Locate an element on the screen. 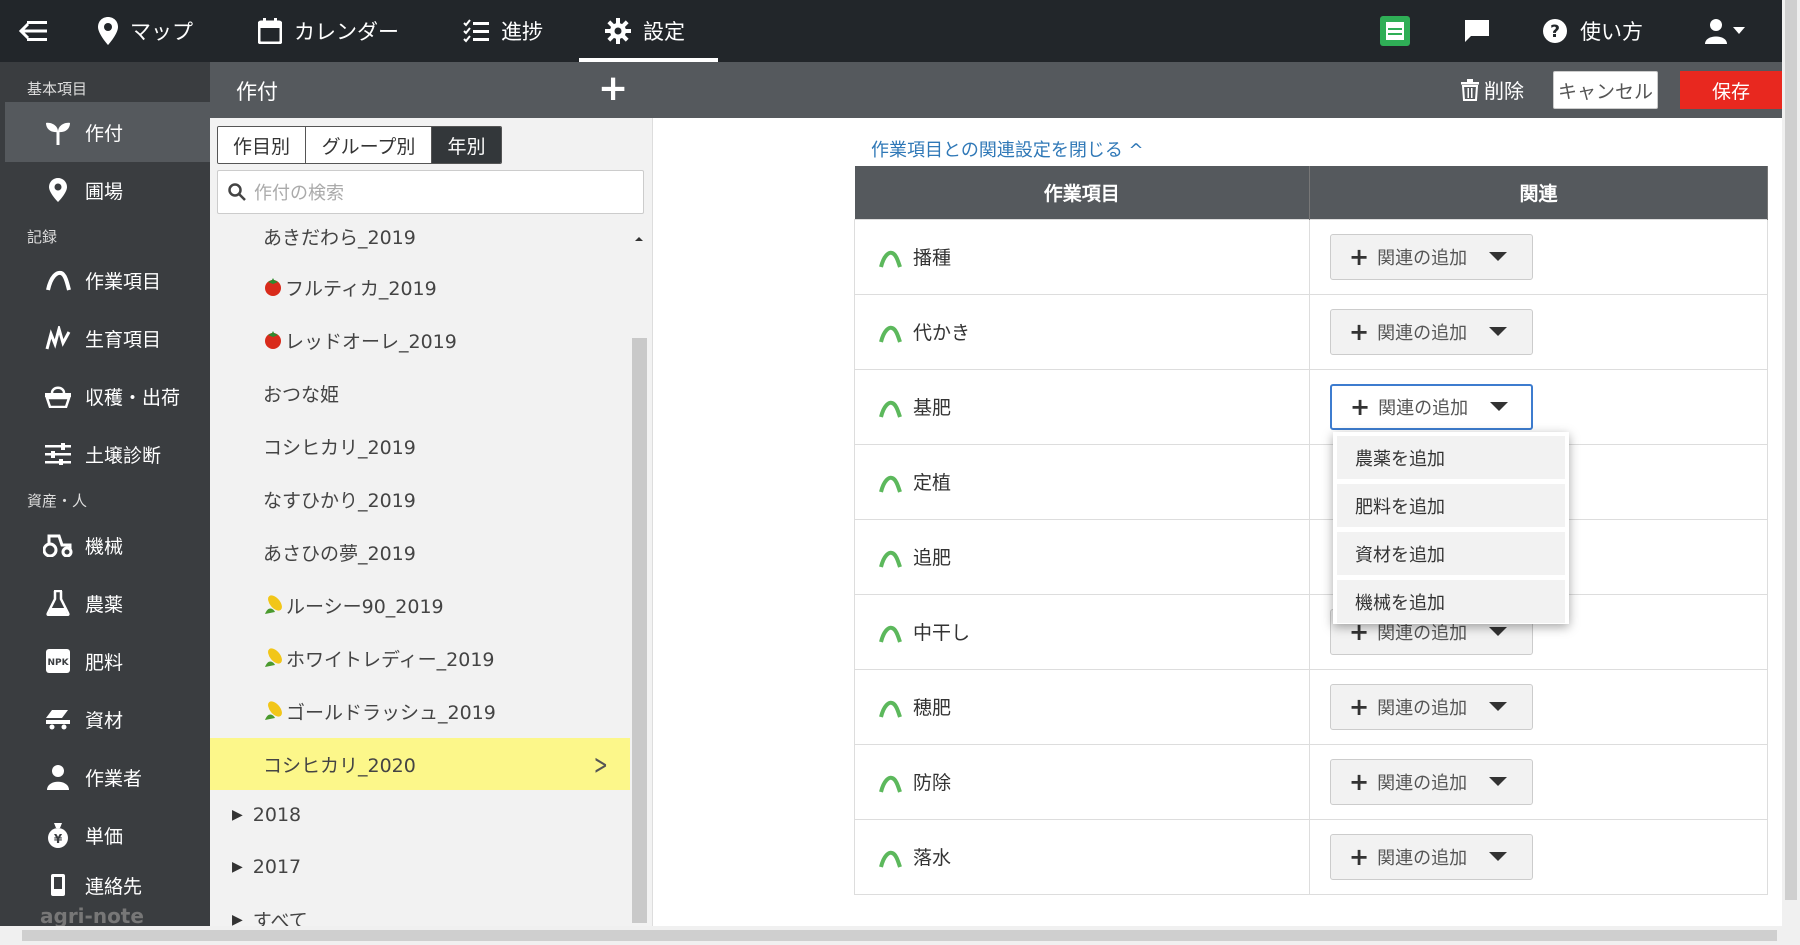 The width and height of the screenshot is (1800, 945). growth-icon is located at coordinates (58, 338).